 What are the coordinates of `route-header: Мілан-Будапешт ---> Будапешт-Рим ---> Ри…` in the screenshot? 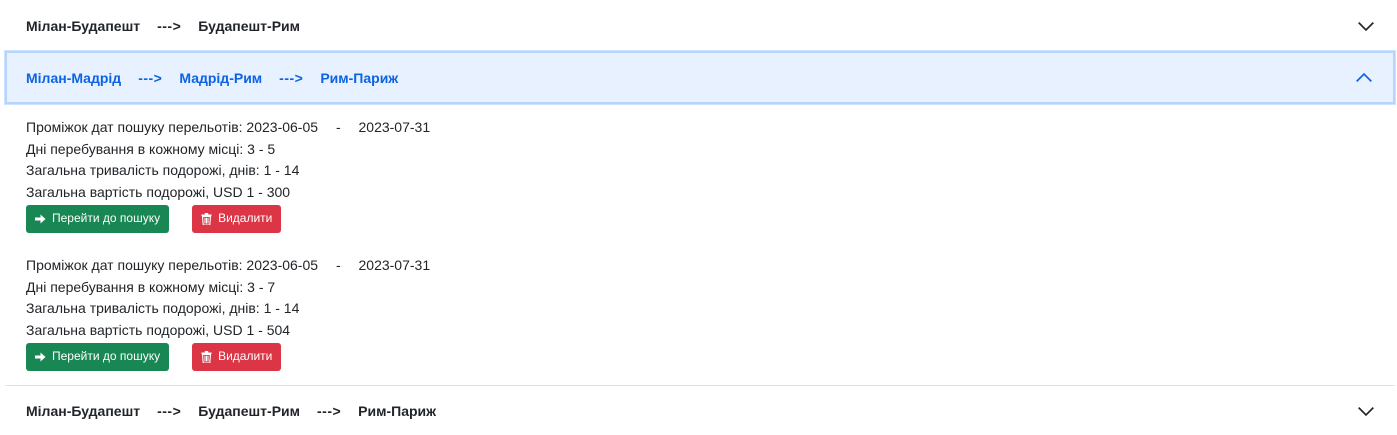 It's located at (700, 410).